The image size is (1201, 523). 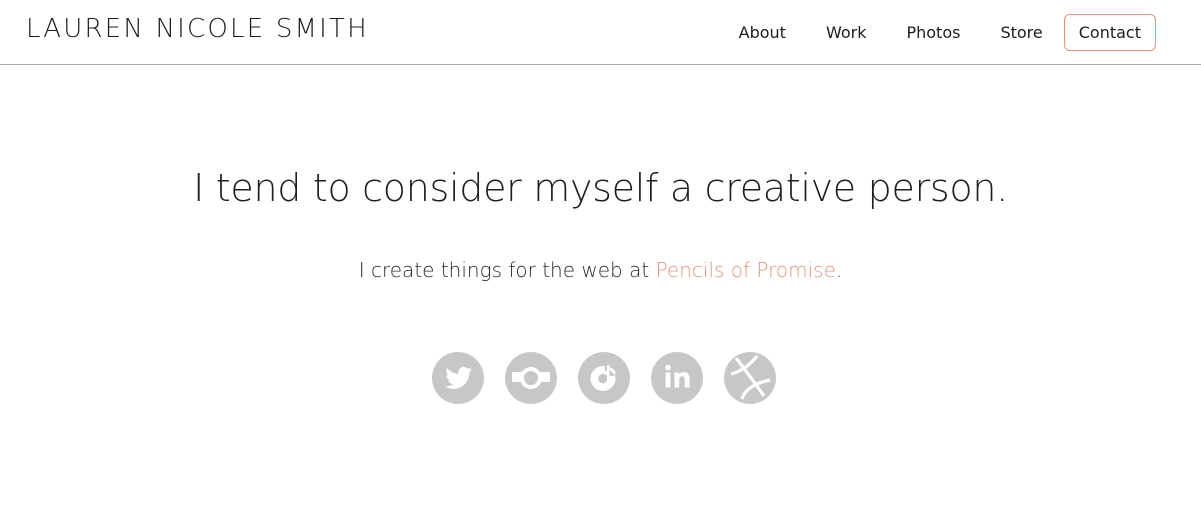 I want to click on instagram-link, so click(x=531, y=378).